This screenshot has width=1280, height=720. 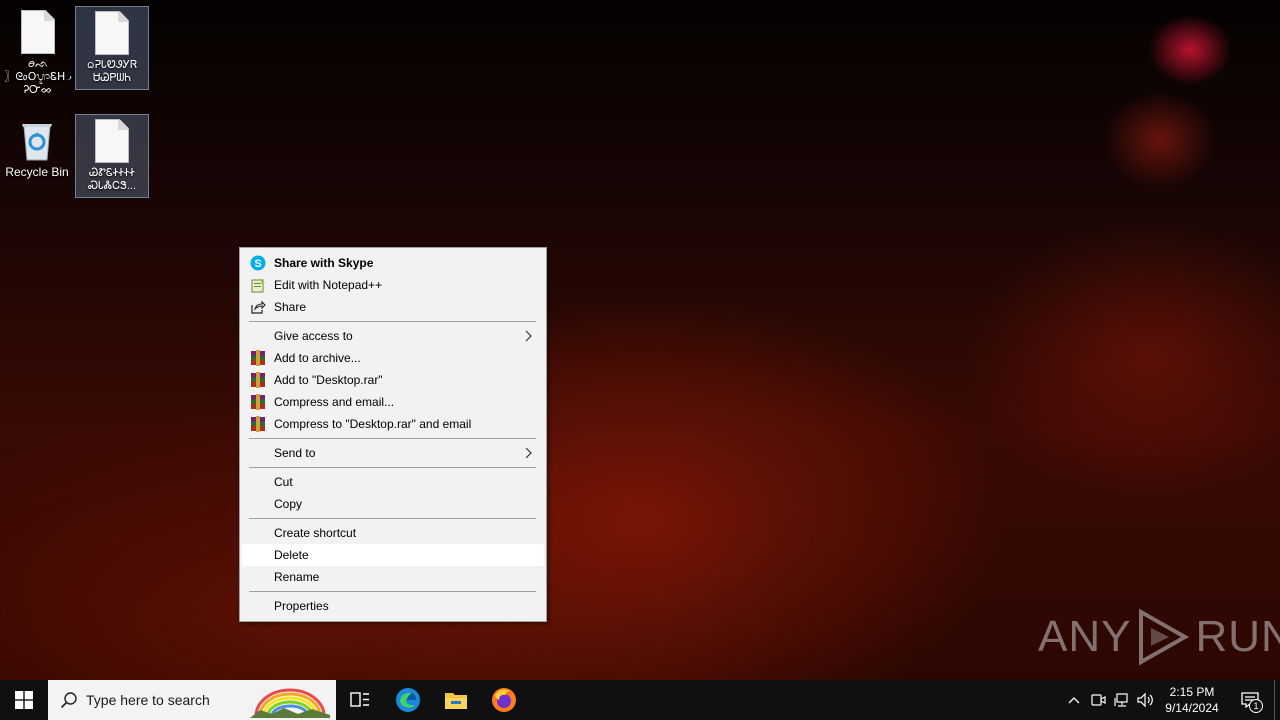 I want to click on speaker-icon, so click(x=1145, y=700).